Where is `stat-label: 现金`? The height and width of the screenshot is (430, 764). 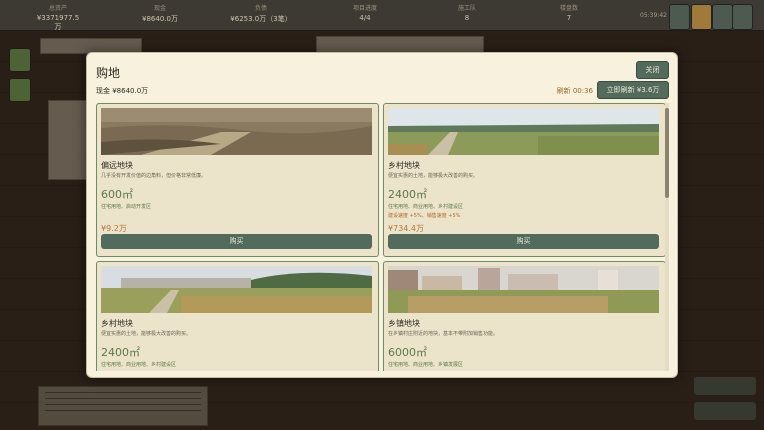 stat-label: 现金 is located at coordinates (159, 8).